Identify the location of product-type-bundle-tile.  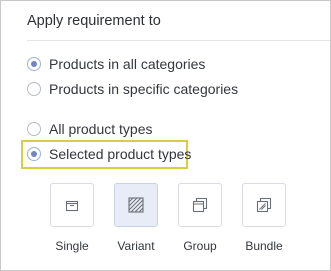
(264, 205).